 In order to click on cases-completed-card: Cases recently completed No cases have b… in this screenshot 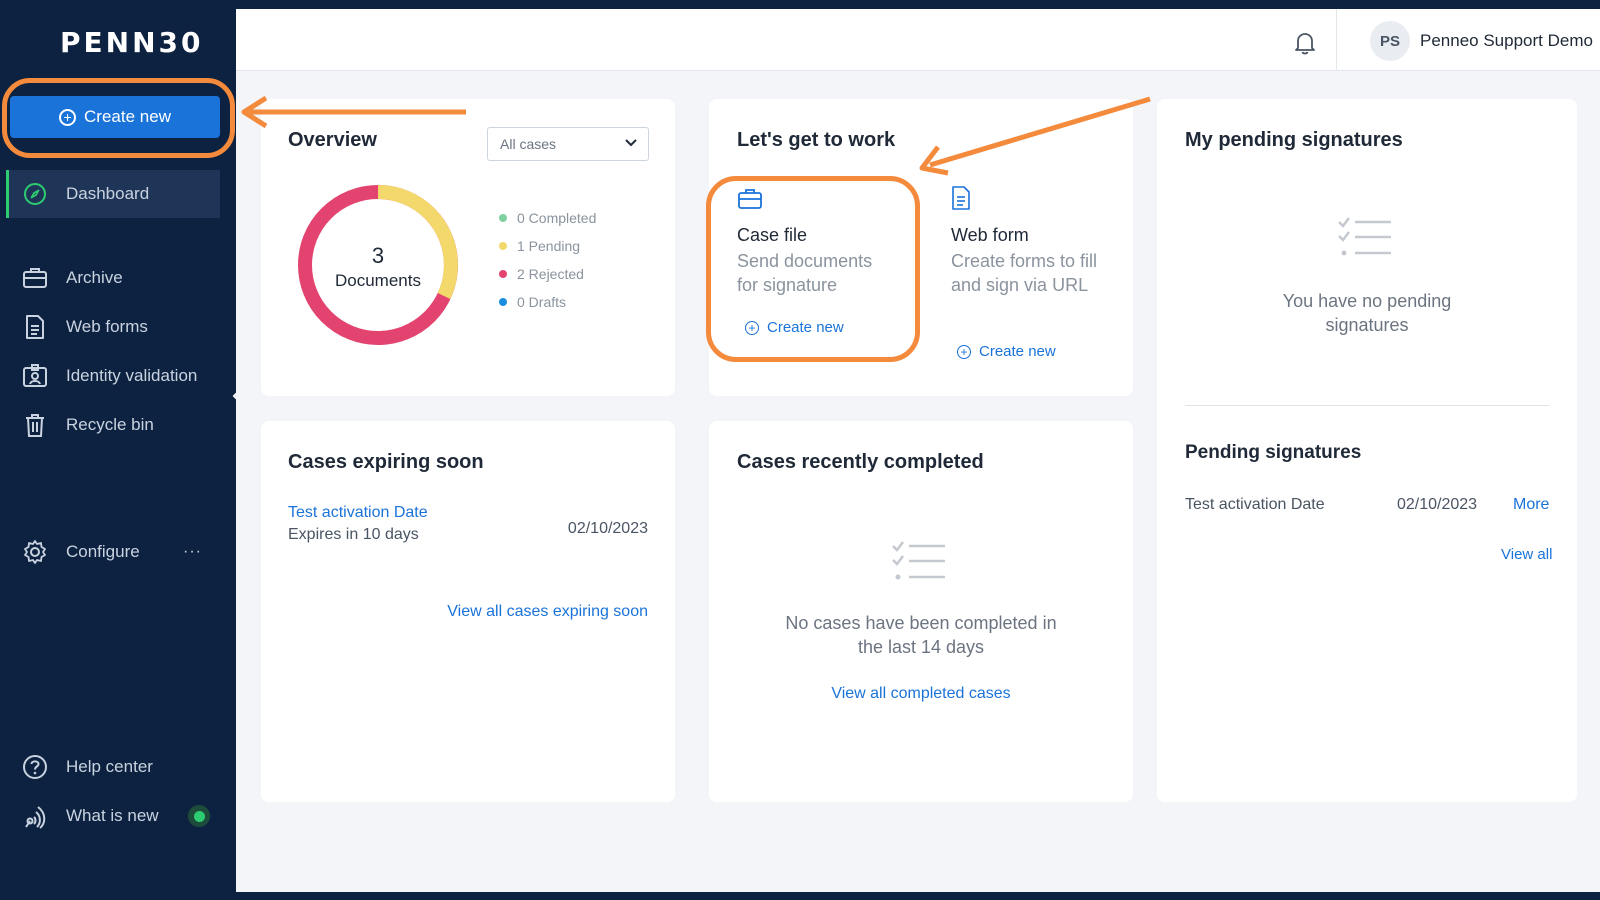, I will do `click(921, 611)`.